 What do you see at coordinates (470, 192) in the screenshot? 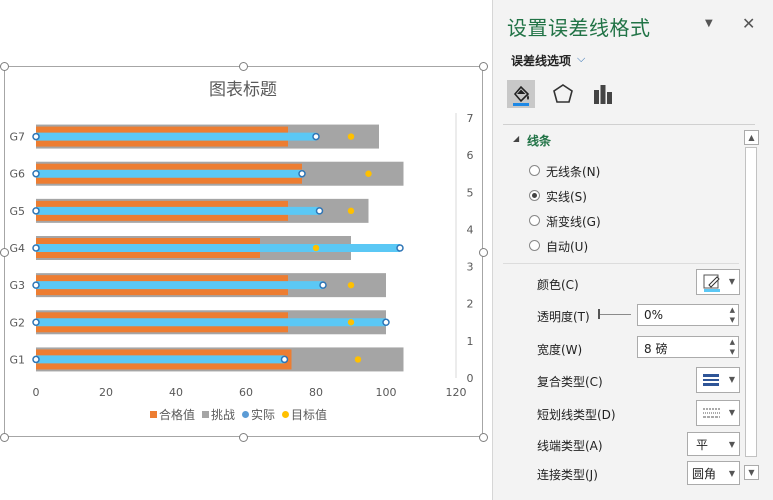
I see `secondary-tick-label: 5` at bounding box center [470, 192].